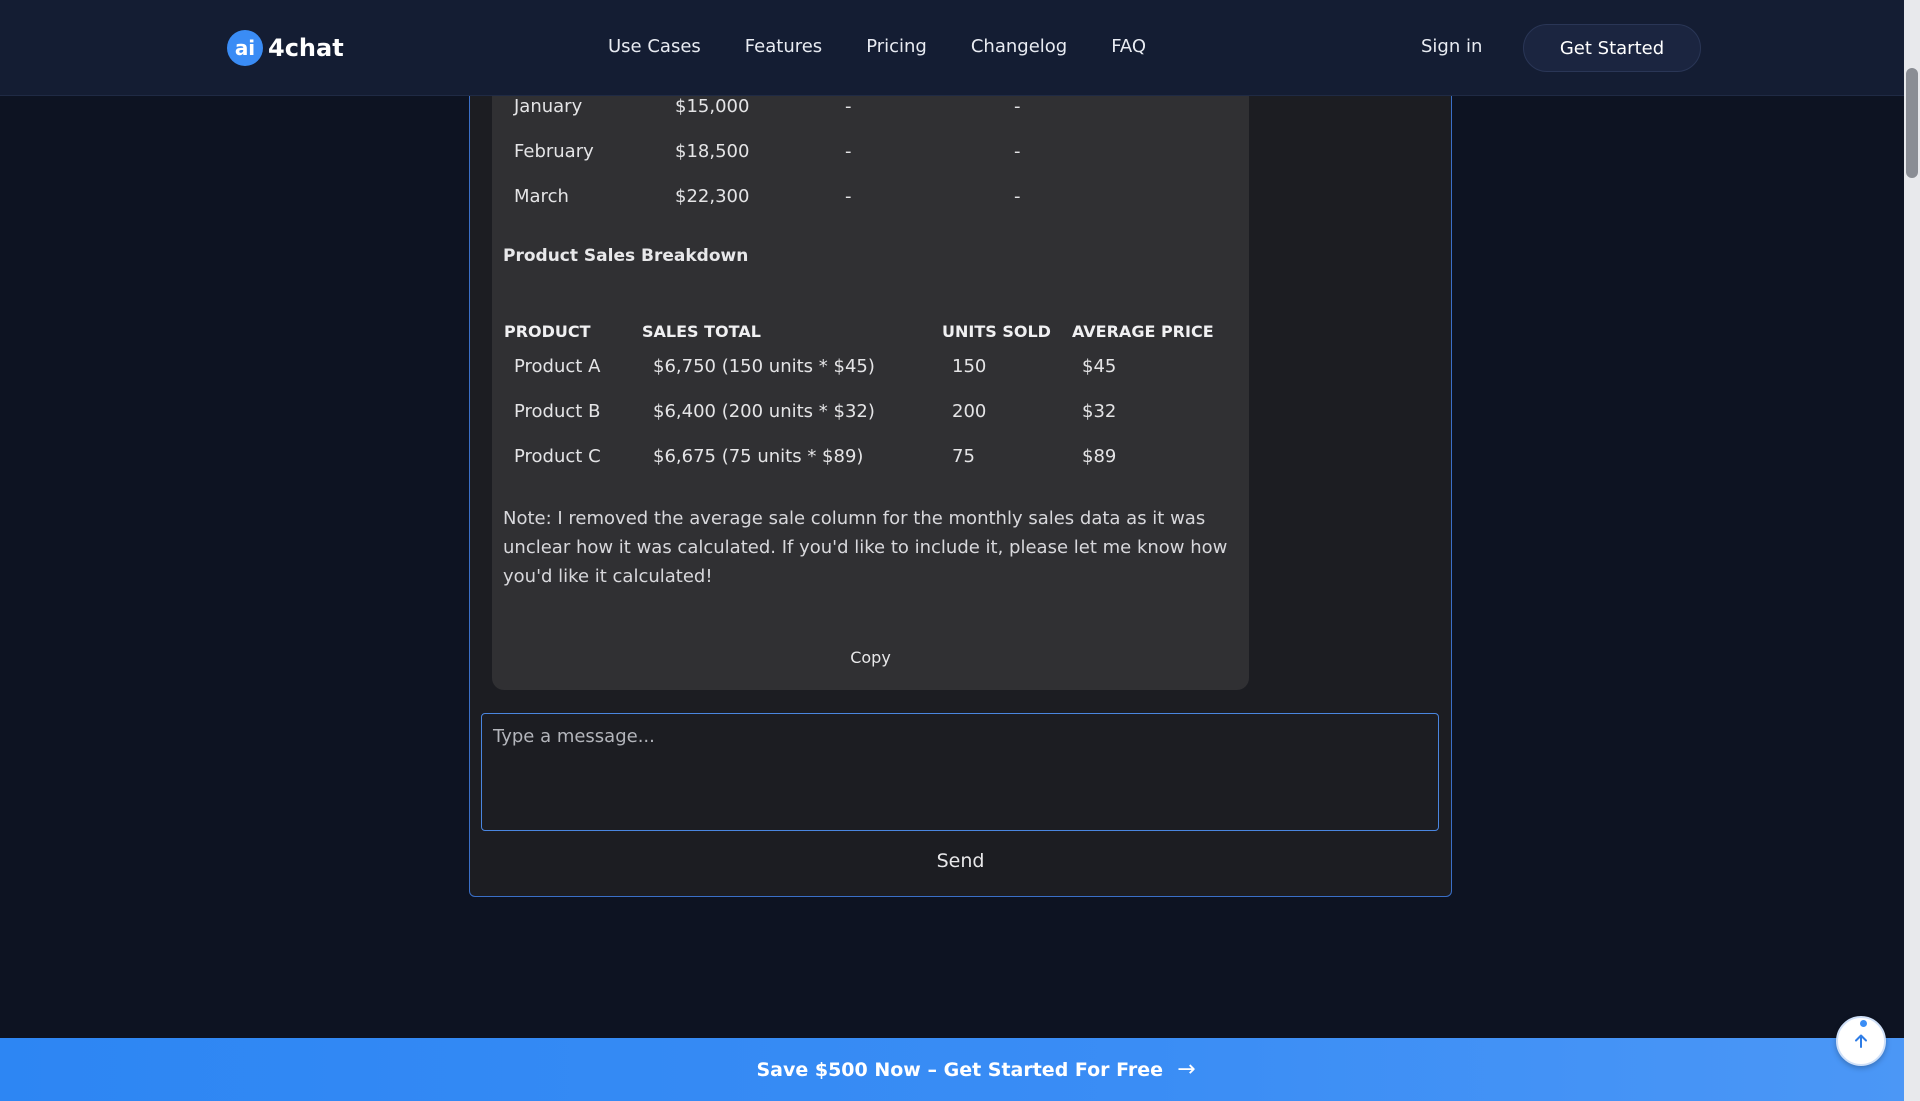 The height and width of the screenshot is (1101, 1920). Describe the element at coordinates (701, 331) in the screenshot. I see `column-header-sales-total: SALES TOTAL` at that location.